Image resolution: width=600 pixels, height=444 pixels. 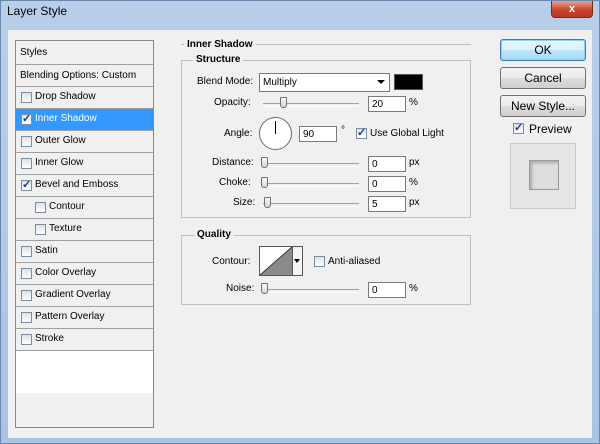 I want to click on style-item-texture: Texture, so click(x=84, y=230).